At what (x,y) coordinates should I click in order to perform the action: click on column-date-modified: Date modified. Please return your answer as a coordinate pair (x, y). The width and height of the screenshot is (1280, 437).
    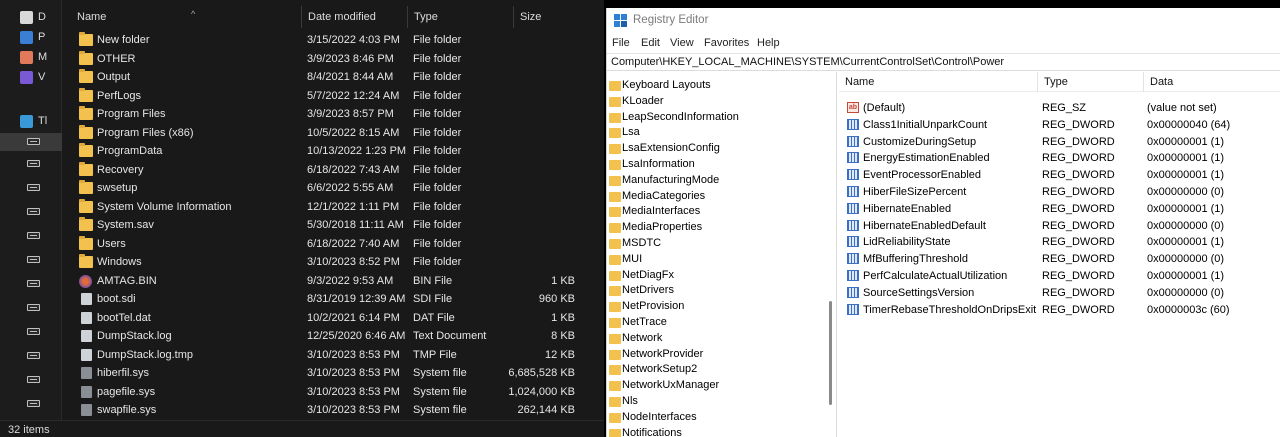
    Looking at the image, I should click on (354, 17).